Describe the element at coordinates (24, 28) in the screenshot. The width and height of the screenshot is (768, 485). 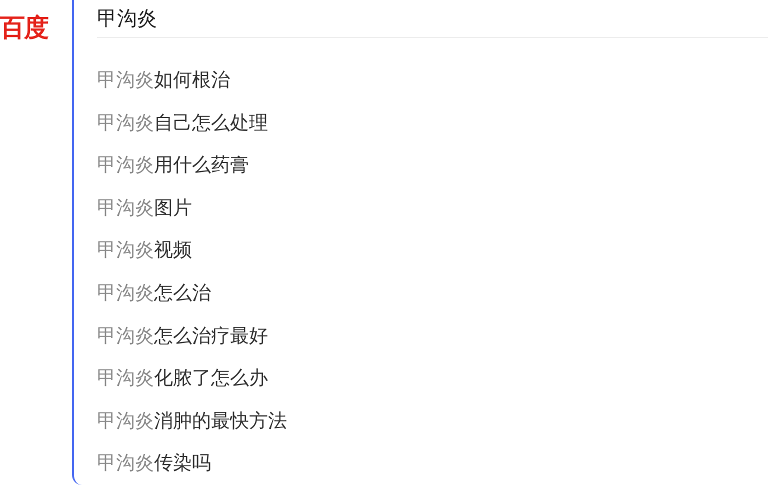
I see `logo: 百度` at that location.